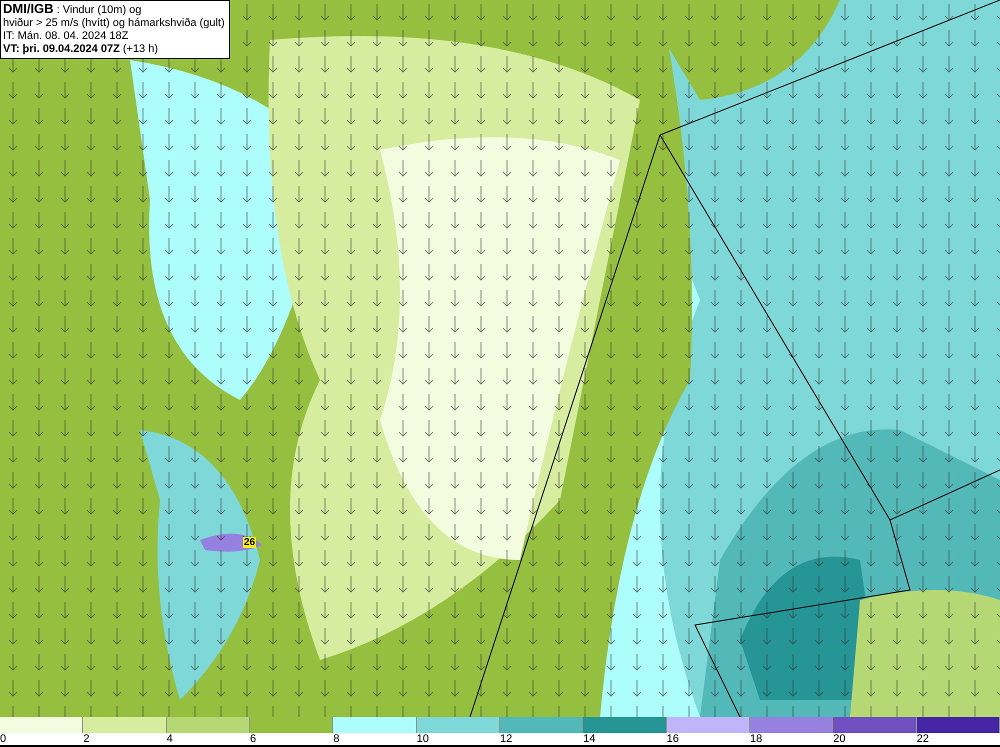 The height and width of the screenshot is (747, 1000). Describe the element at coordinates (169, 739) in the screenshot. I see `legend-tick-label: 4` at that location.